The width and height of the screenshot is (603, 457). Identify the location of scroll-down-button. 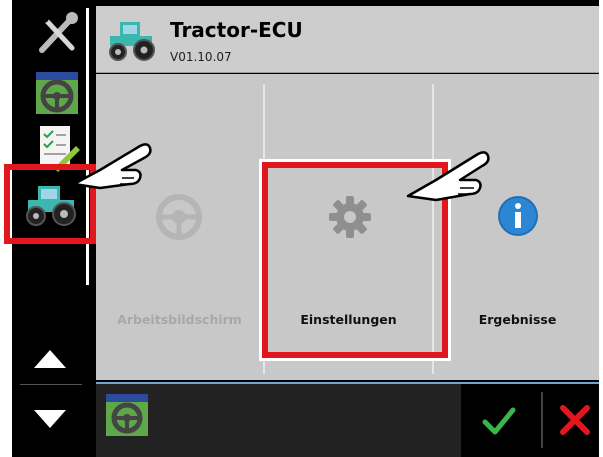
(50, 418).